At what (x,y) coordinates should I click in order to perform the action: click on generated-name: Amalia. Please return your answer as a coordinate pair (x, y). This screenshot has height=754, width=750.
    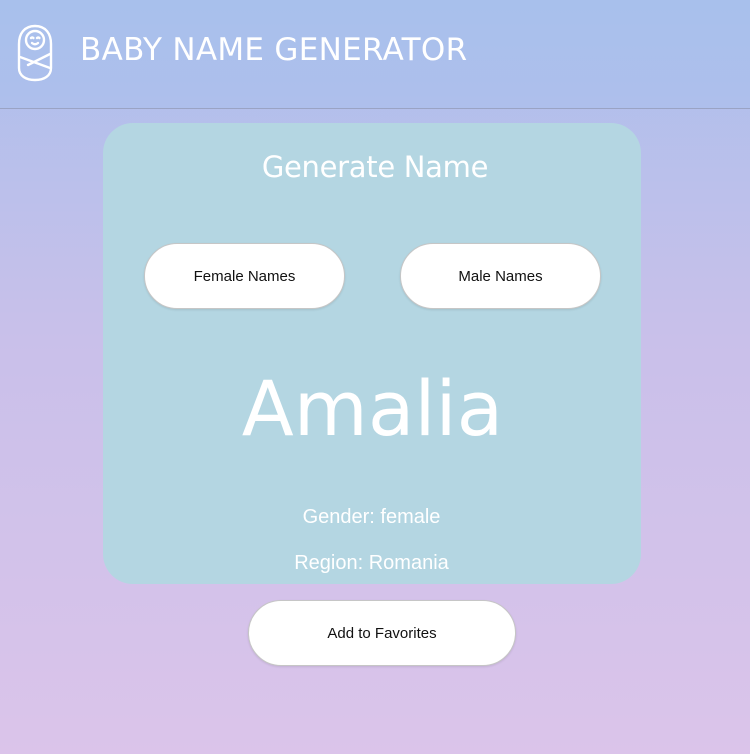
    Looking at the image, I should click on (372, 408).